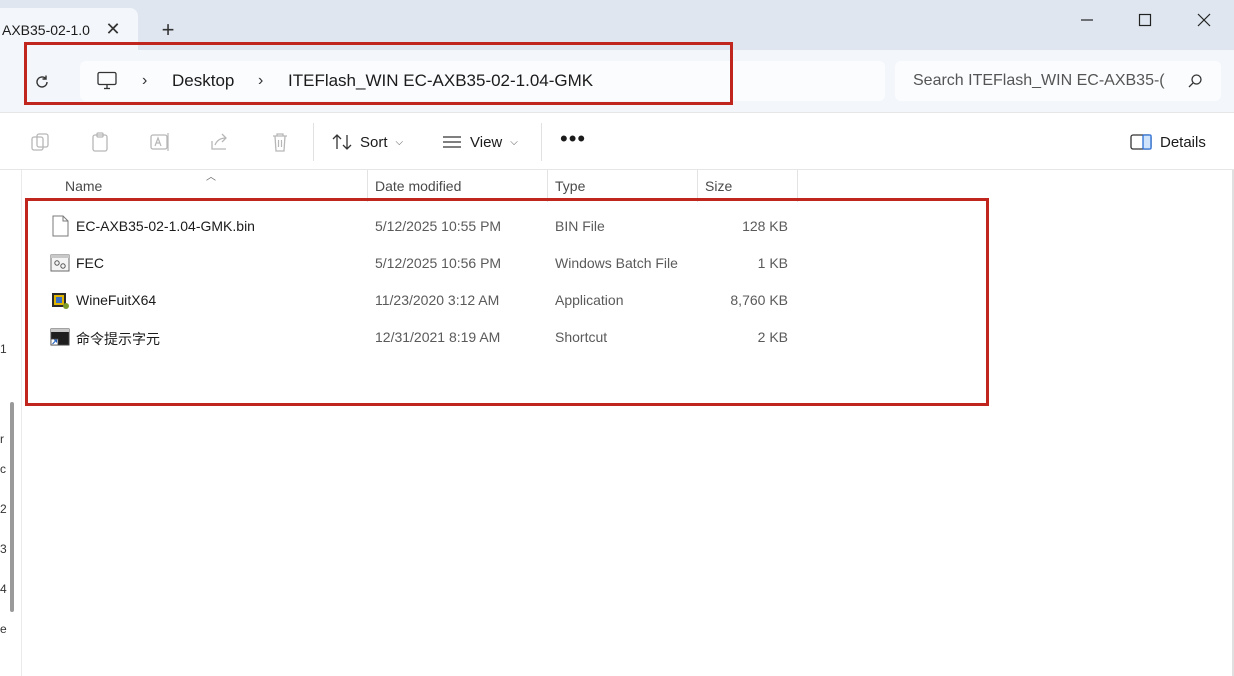  Describe the element at coordinates (1039, 81) in the screenshot. I see `search-input: Search ITEFlash_WIN EC-AXB35-(` at that location.